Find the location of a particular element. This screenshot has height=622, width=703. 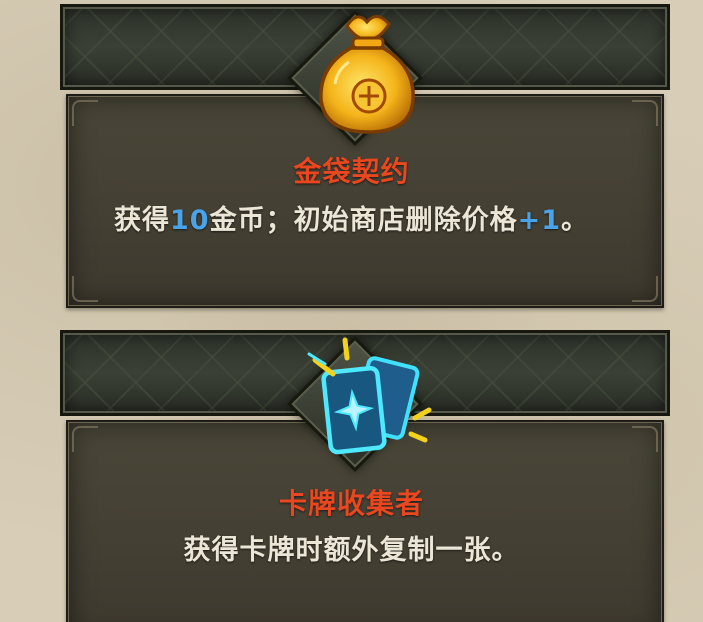

relic-description: 获得卡牌时额外复制一张。 is located at coordinates (351, 550).